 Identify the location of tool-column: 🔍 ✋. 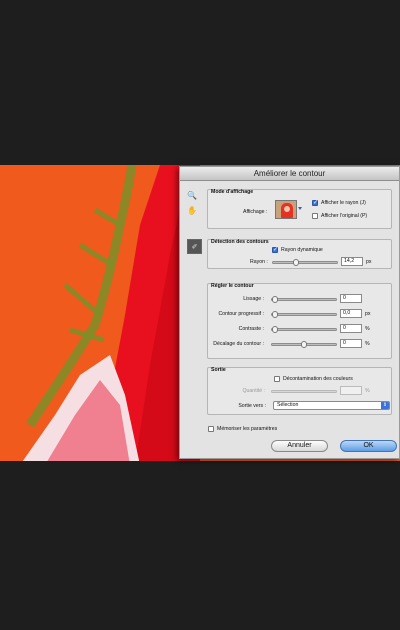
(193, 204).